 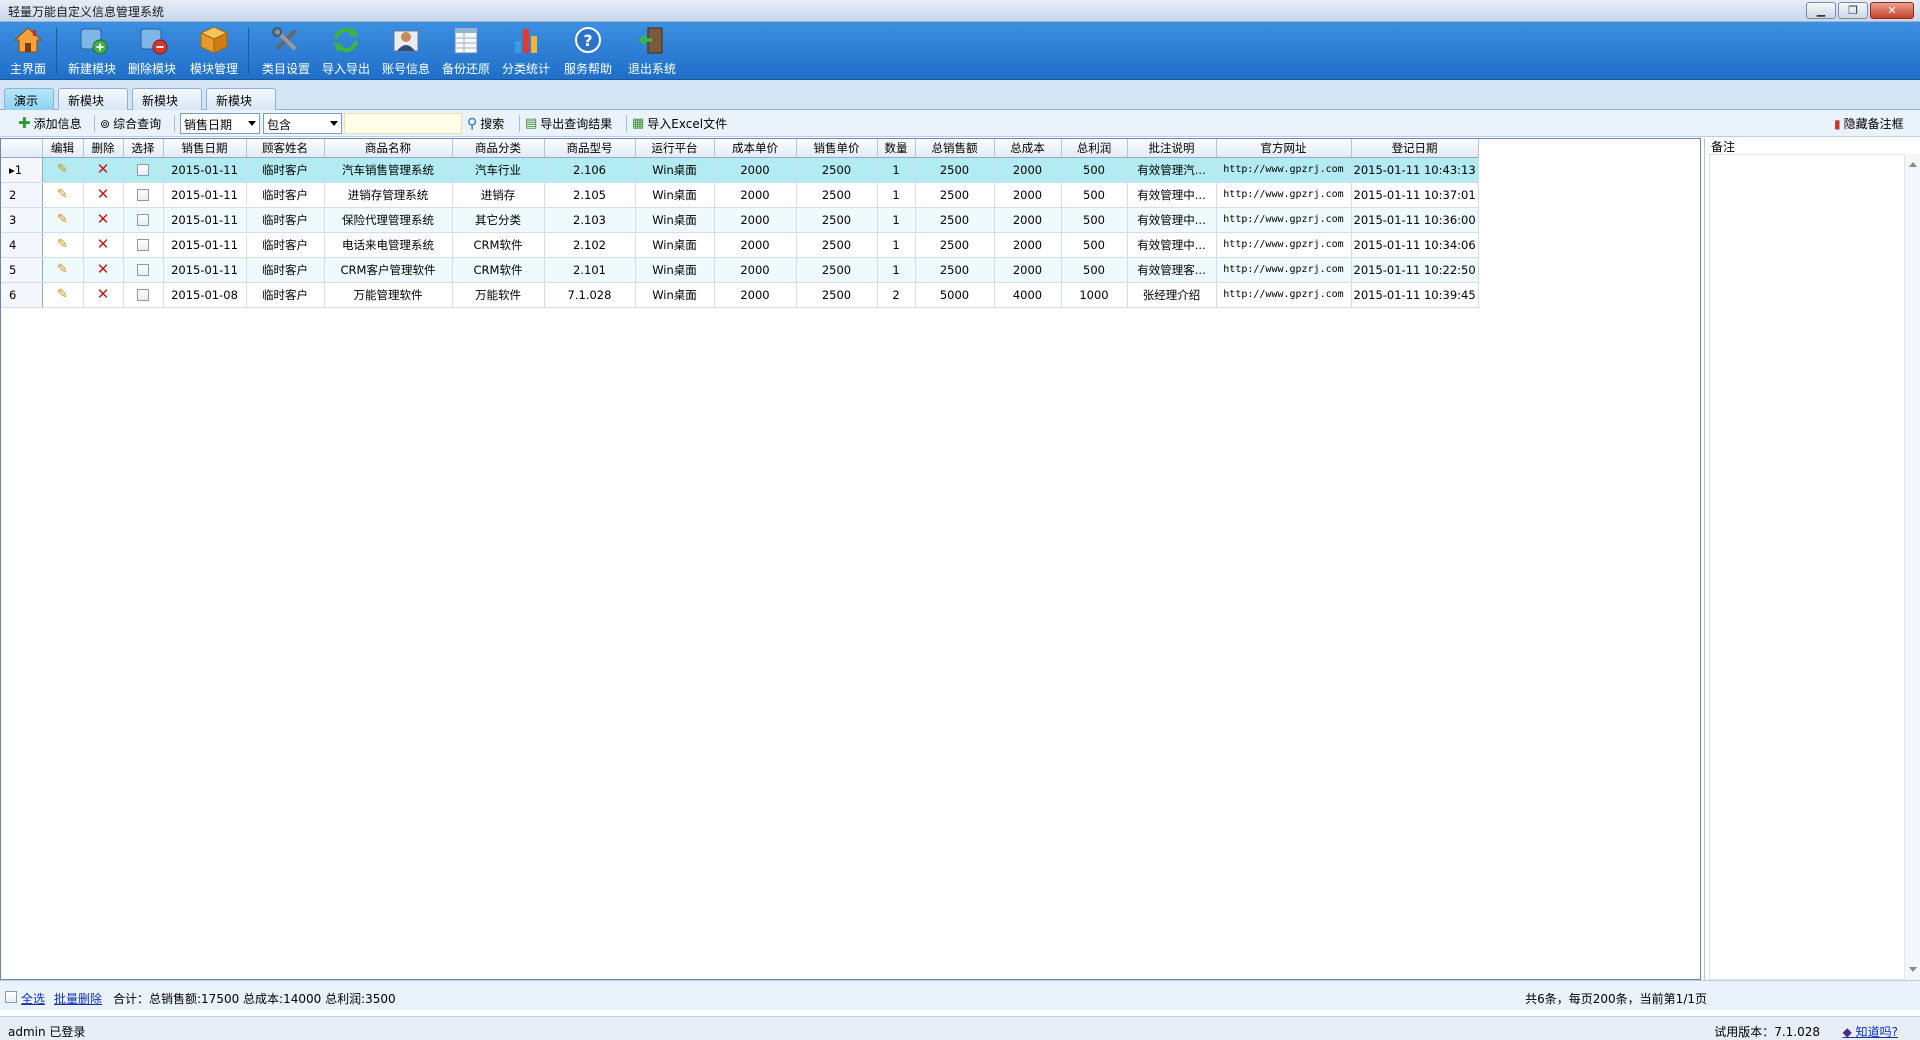 What do you see at coordinates (498, 148) in the screenshot?
I see `column-header: 商品分类` at bounding box center [498, 148].